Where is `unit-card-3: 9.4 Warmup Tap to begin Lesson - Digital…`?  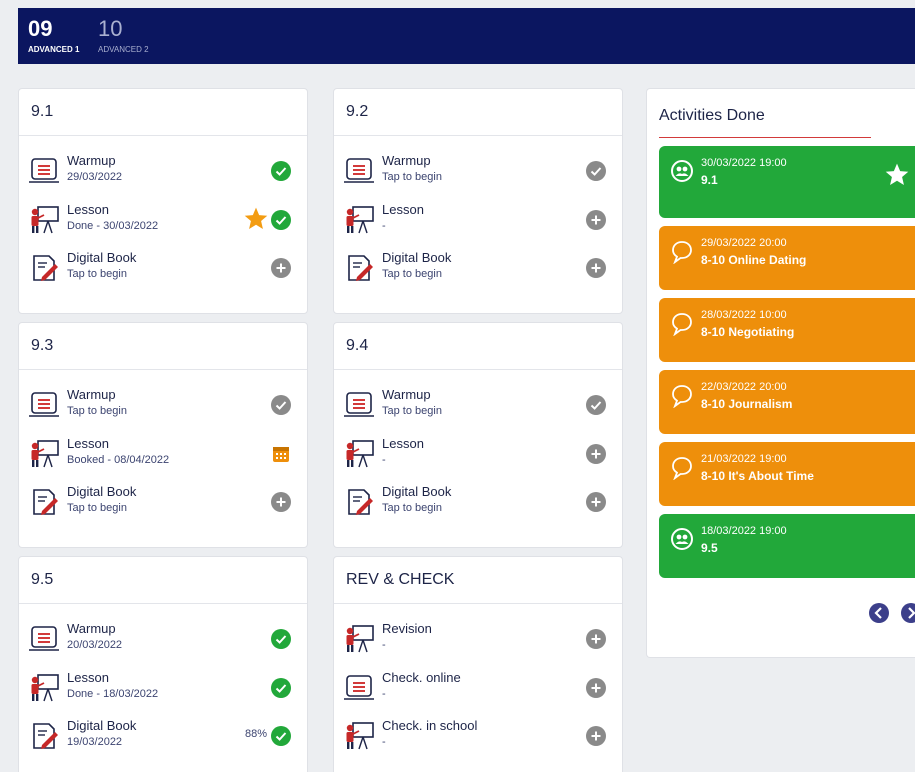 unit-card-3: 9.4 Warmup Tap to begin Lesson - Digital… is located at coordinates (478, 435).